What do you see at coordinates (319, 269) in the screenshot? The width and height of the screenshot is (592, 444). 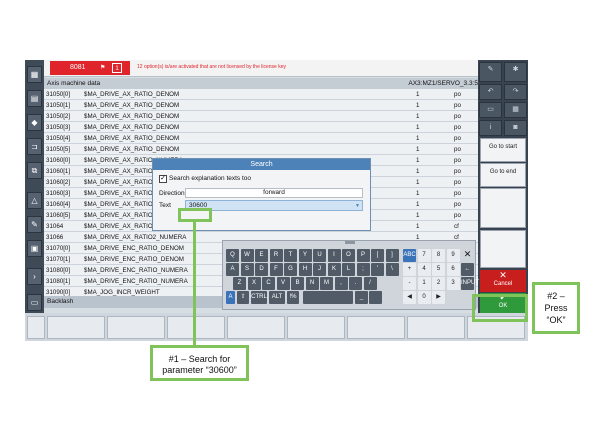 I see `key: J` at bounding box center [319, 269].